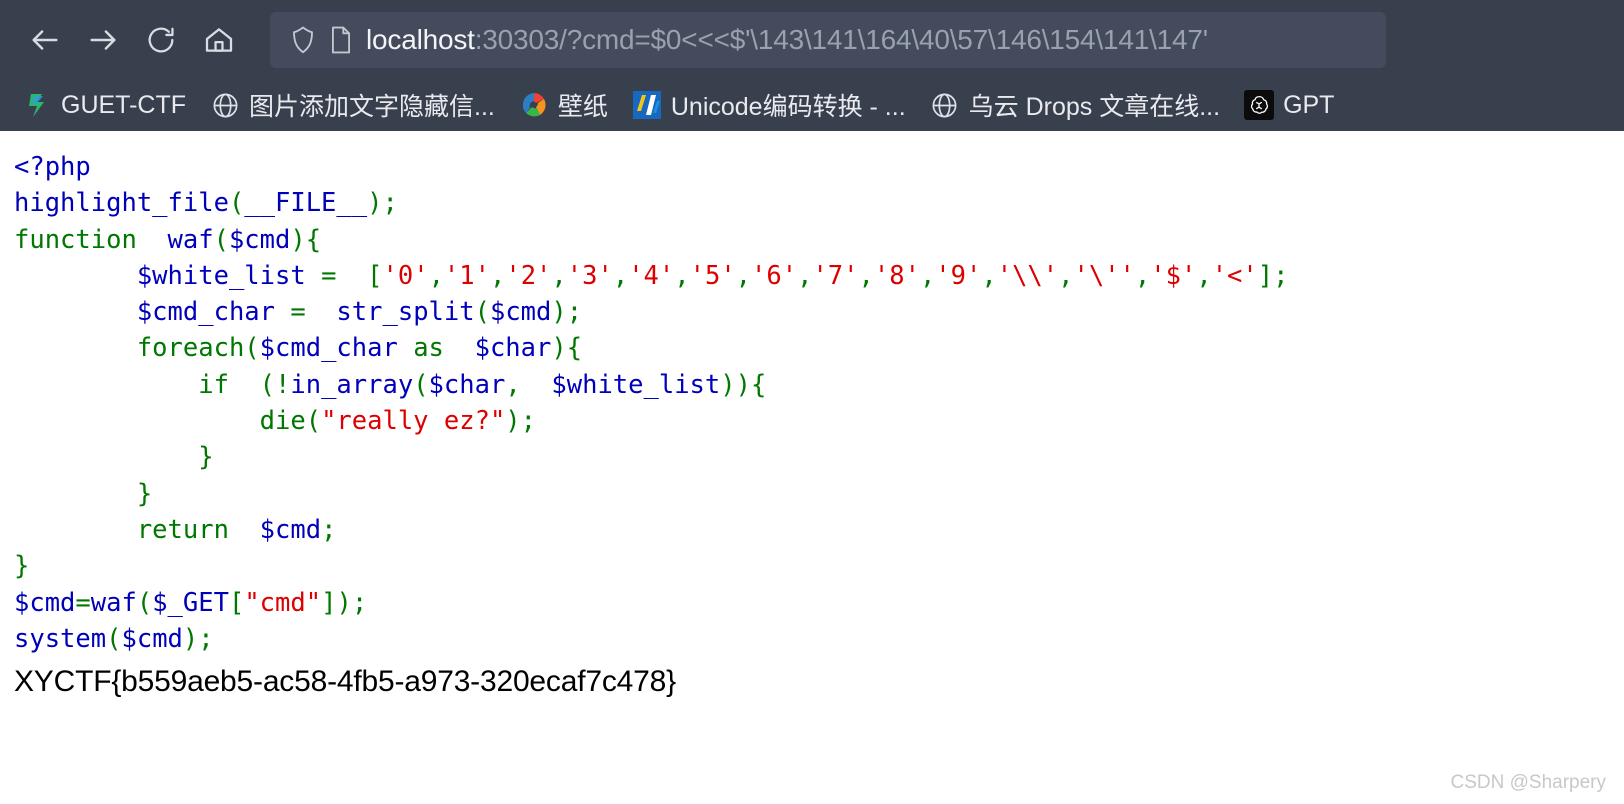 This screenshot has width=1624, height=804. Describe the element at coordinates (1027, 275) in the screenshot. I see `code-token: '\\'` at that location.